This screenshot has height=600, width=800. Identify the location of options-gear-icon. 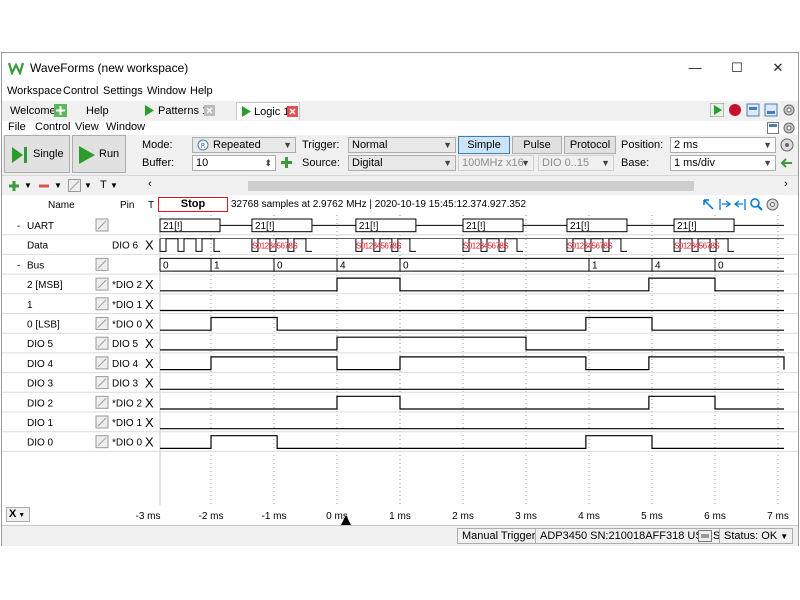
(789, 128).